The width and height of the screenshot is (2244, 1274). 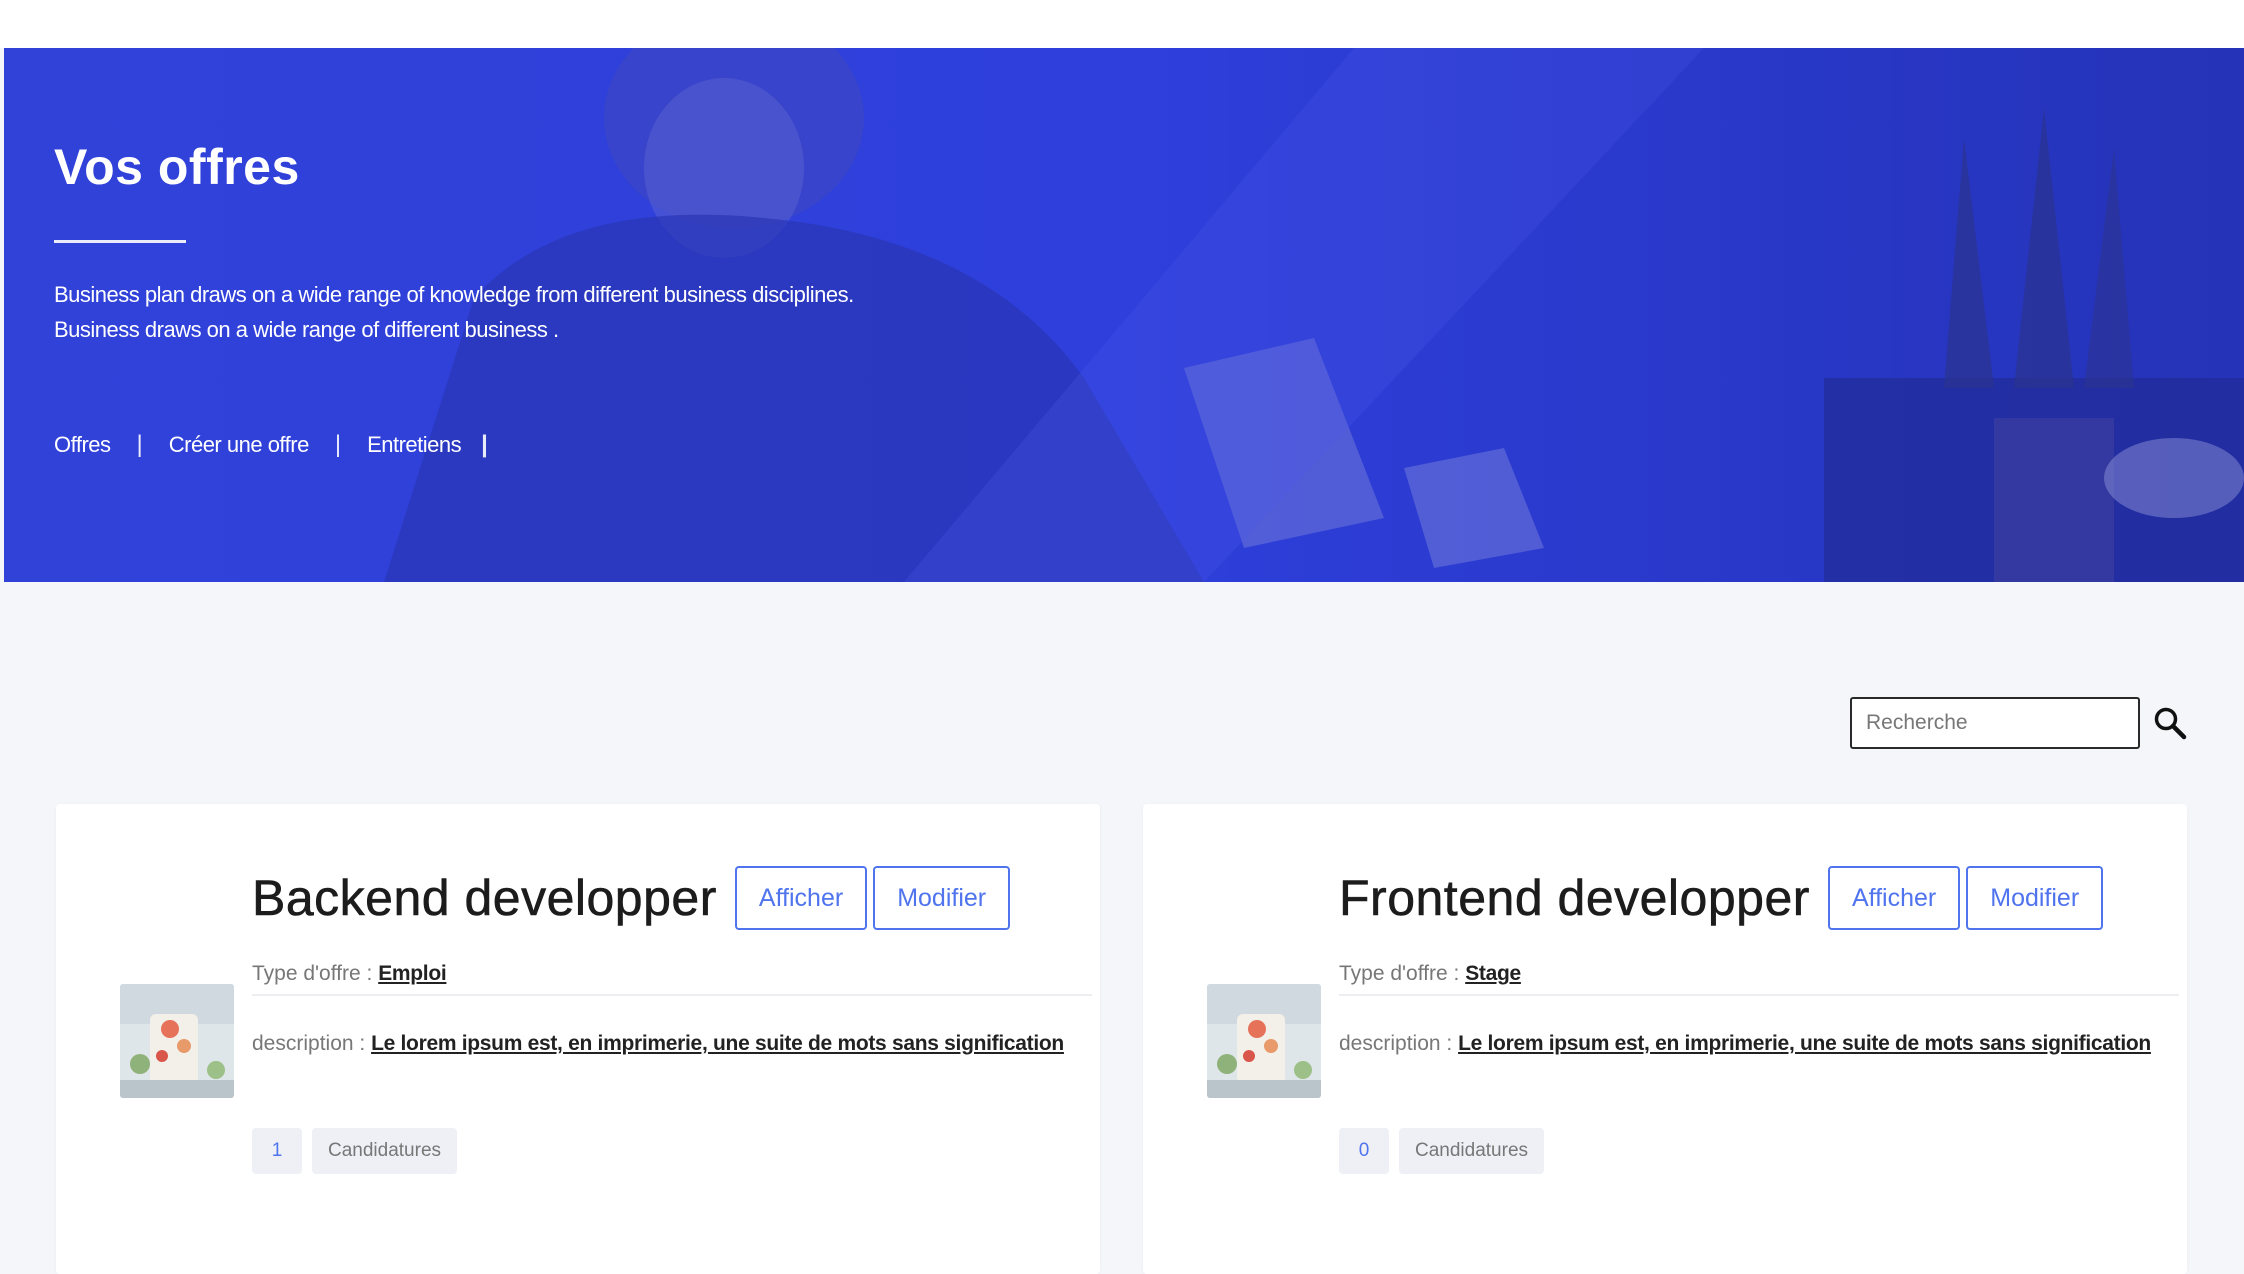 What do you see at coordinates (1759, 979) in the screenshot?
I see `offer-type: Type d'offre : Stage` at bounding box center [1759, 979].